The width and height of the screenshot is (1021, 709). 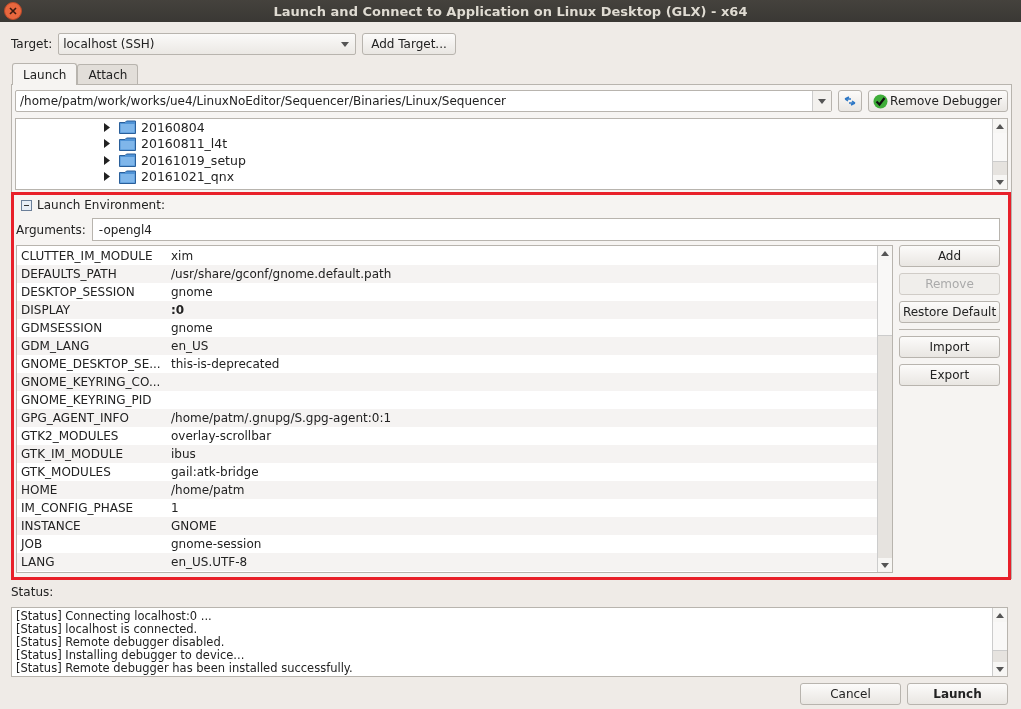 What do you see at coordinates (510, 11) in the screenshot?
I see `window-title: Launch and Connect to Application on Linux Desktop (GLX) - x64` at bounding box center [510, 11].